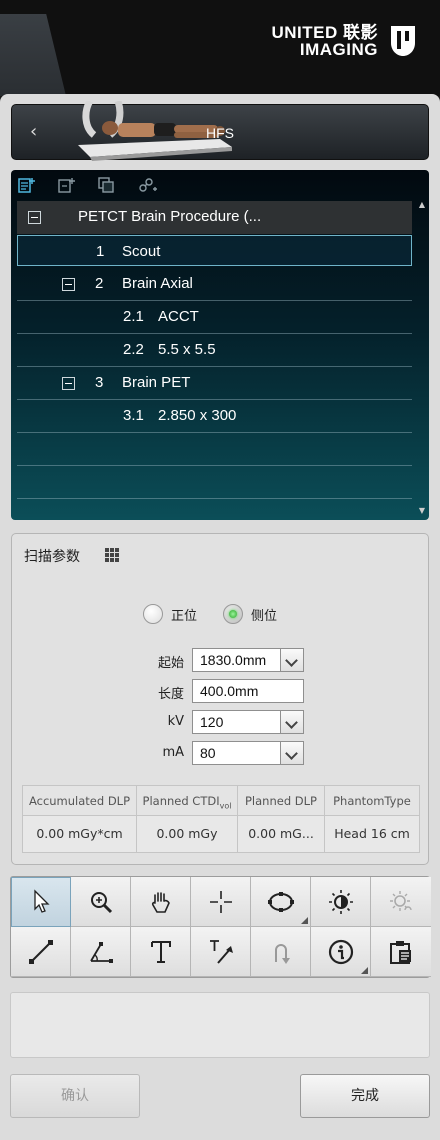 This screenshot has height=1140, width=440. I want to click on tree-row-brain-axial: 2 Brain Axial, so click(214, 284).